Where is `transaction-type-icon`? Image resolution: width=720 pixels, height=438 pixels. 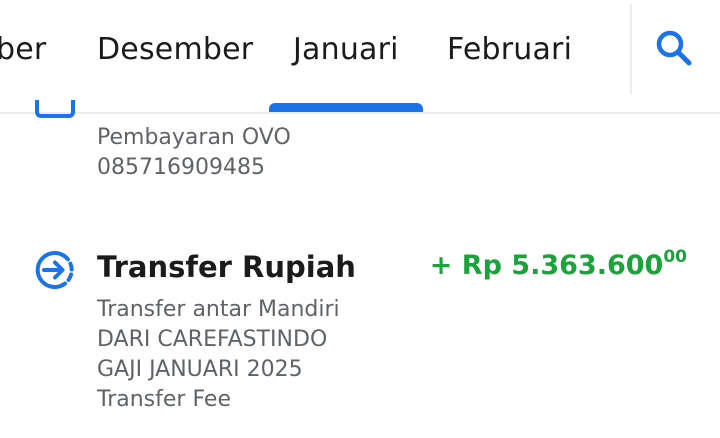
transaction-type-icon is located at coordinates (55, 109).